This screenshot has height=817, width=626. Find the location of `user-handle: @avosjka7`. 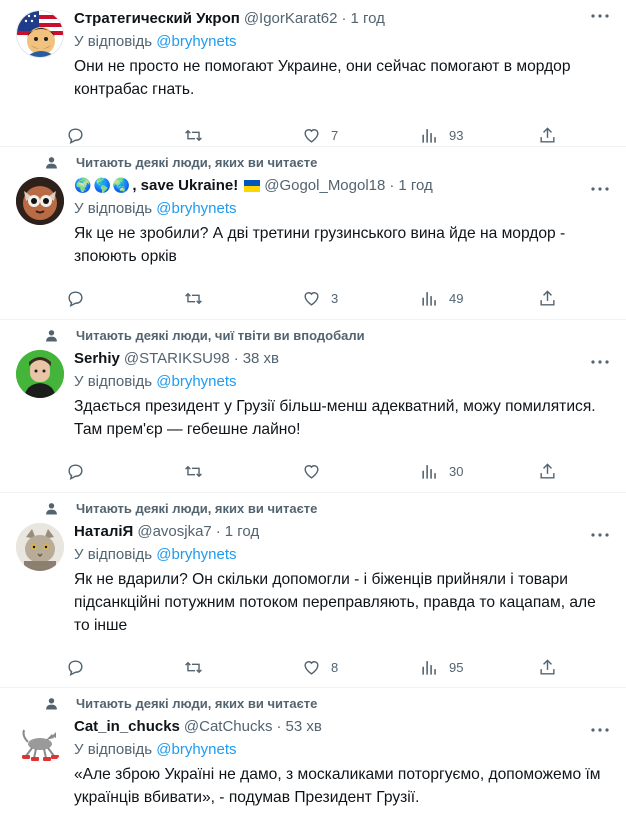

user-handle: @avosjka7 is located at coordinates (174, 531).